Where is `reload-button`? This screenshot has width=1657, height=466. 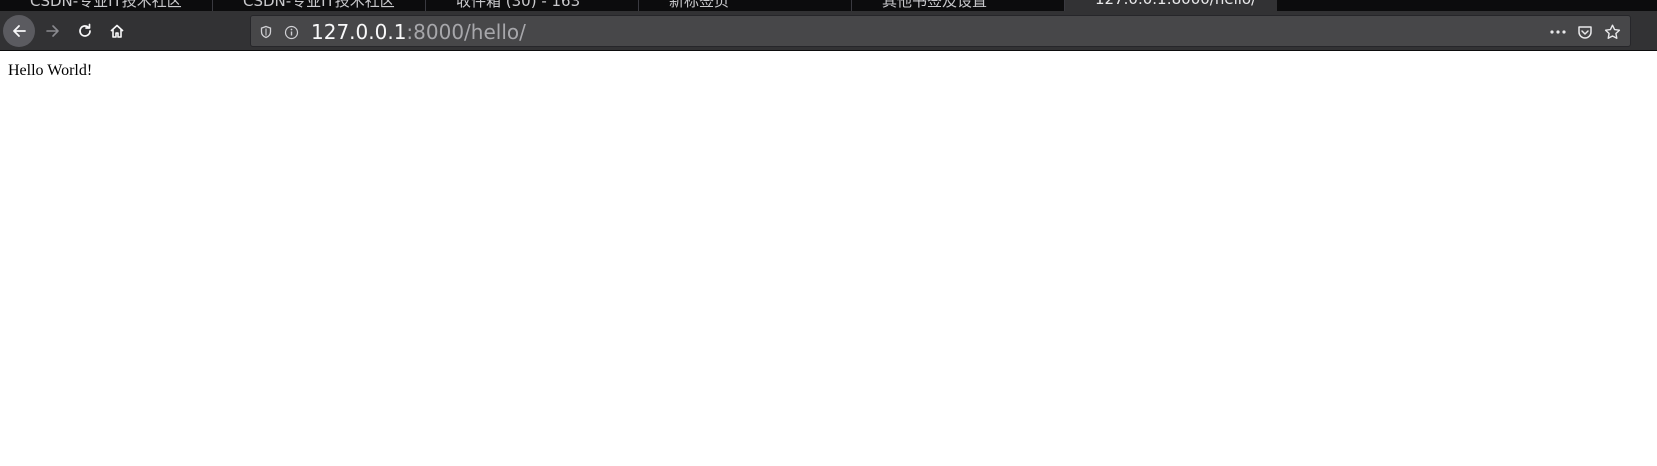
reload-button is located at coordinates (85, 31).